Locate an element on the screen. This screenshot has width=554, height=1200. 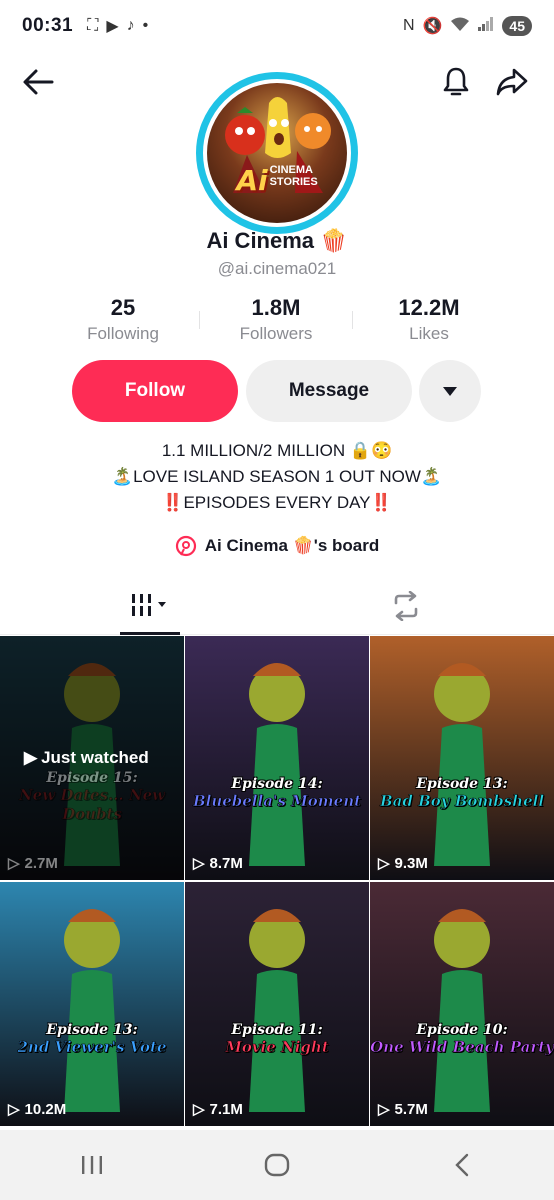
board-icon is located at coordinates (185, 546).